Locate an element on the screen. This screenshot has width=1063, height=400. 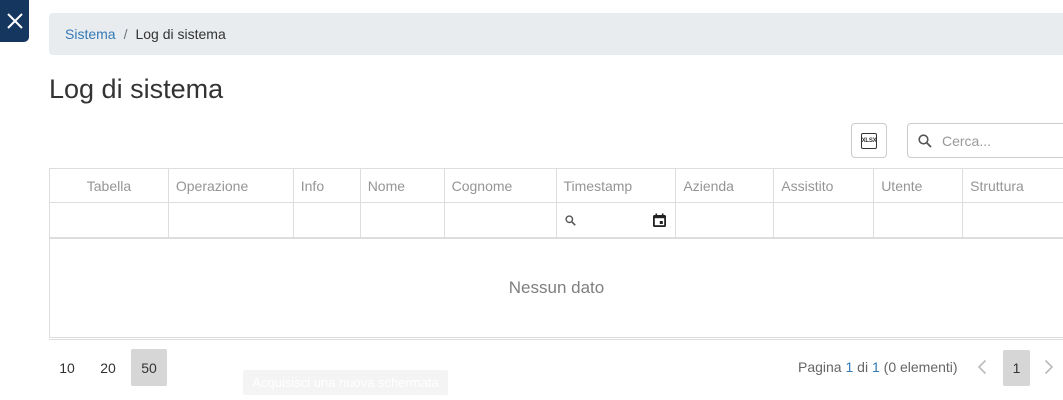
filter-cognome is located at coordinates (501, 220).